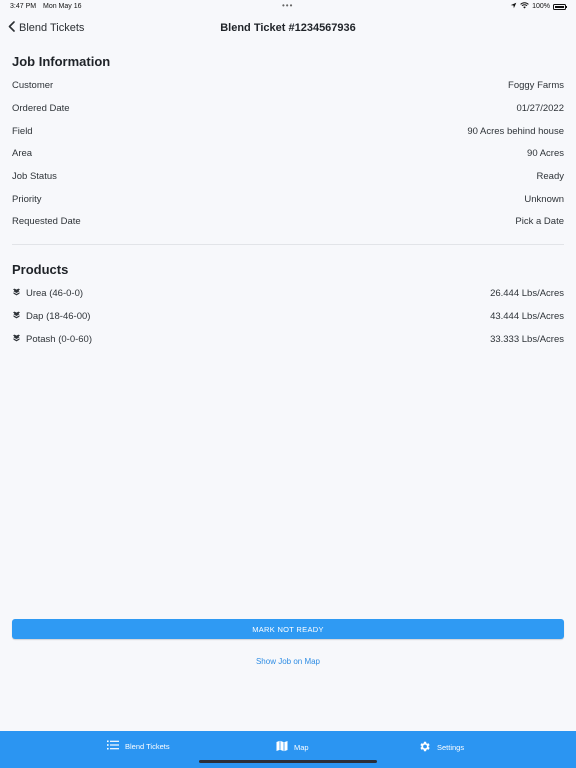 This screenshot has height=768, width=576. Describe the element at coordinates (550, 176) in the screenshot. I see `info-value: Ready` at that location.